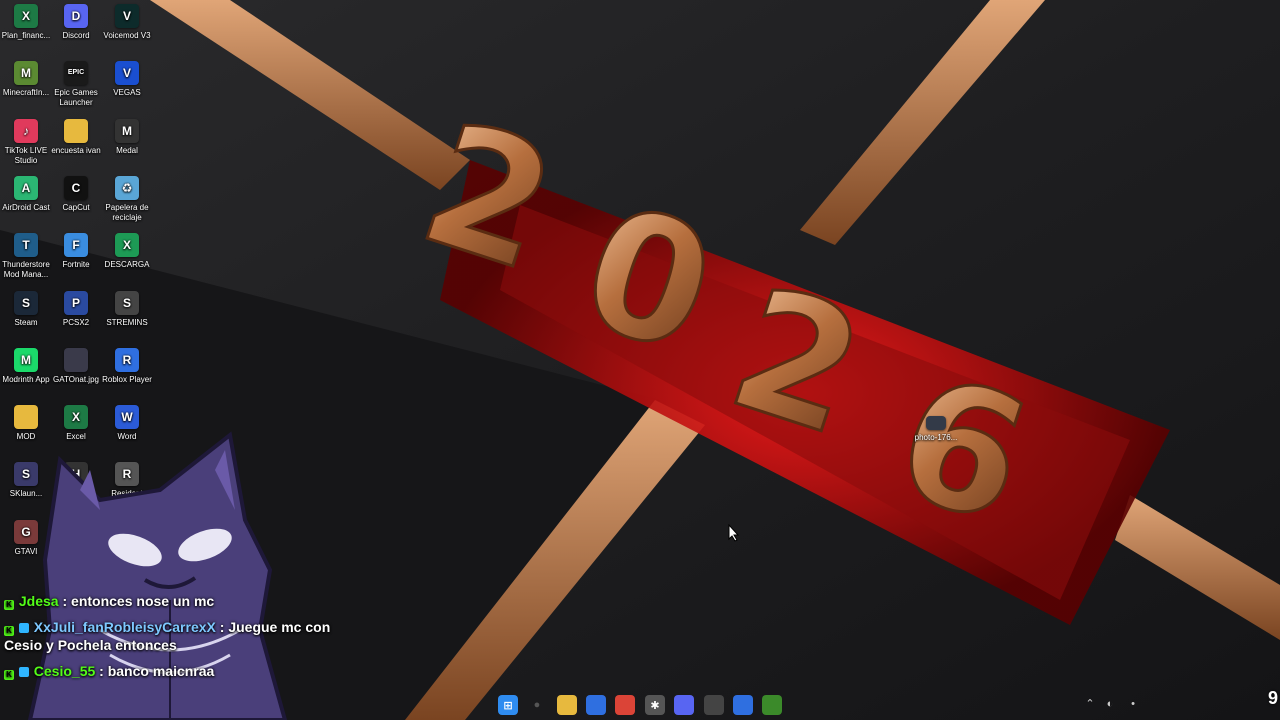 The height and width of the screenshot is (720, 1280). What do you see at coordinates (38, 601) in the screenshot?
I see `chat-username: Jdesa` at bounding box center [38, 601].